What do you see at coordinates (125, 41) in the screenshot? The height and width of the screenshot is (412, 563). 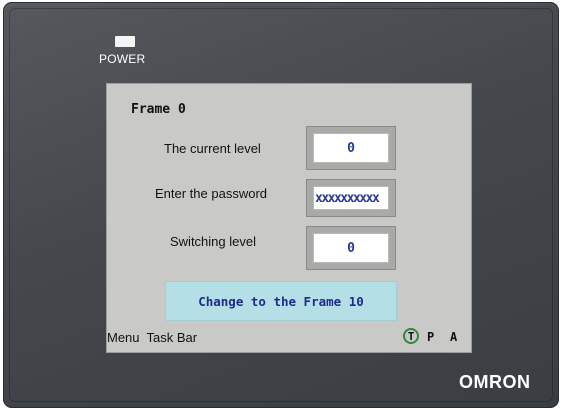 I see `power-led-icon` at bounding box center [125, 41].